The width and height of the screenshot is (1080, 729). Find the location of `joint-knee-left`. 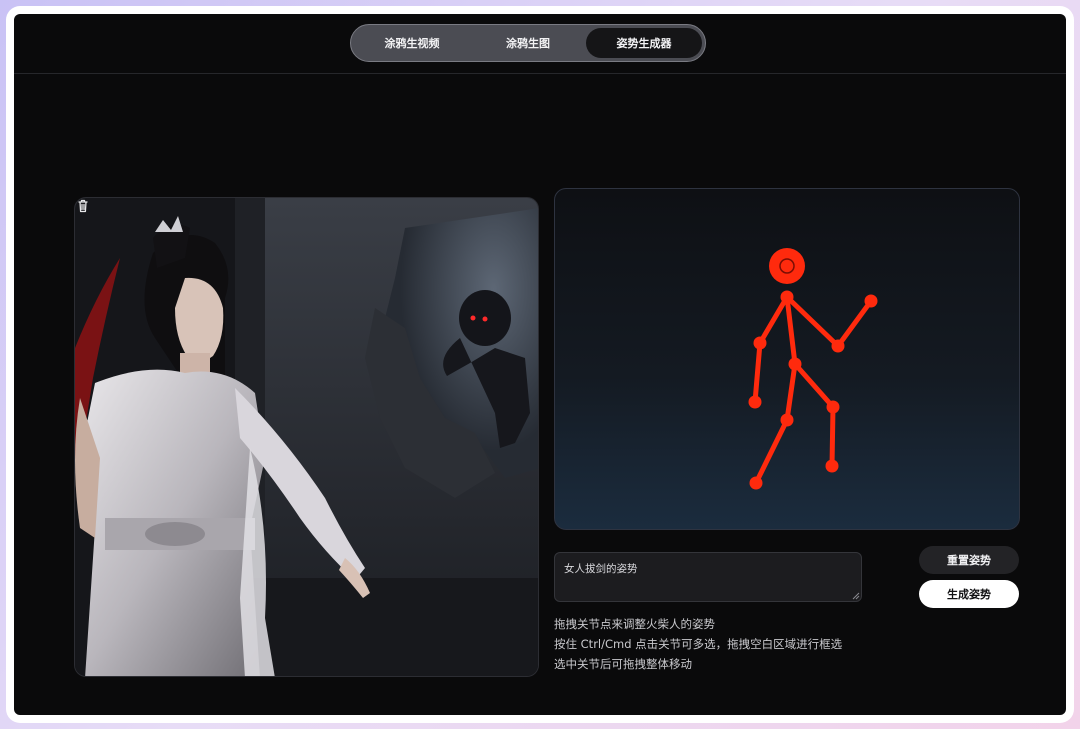

joint-knee-left is located at coordinates (787, 420).